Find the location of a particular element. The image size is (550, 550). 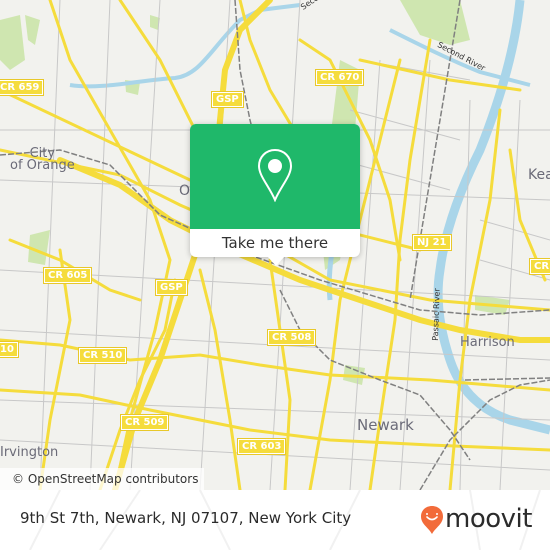

road-shield-nj-21: NJ 21 is located at coordinates (432, 242).